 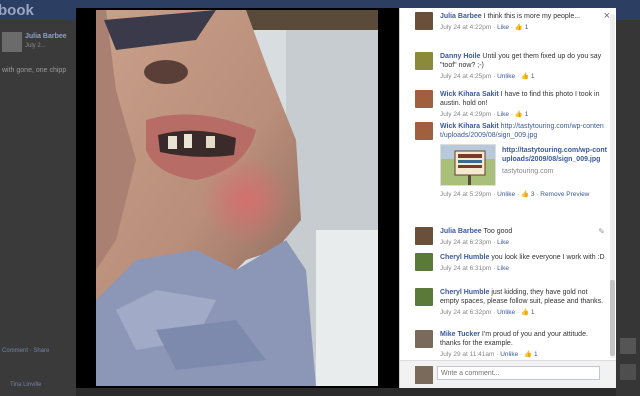 I want to click on comment-date: July 24 at 6:32pm, so click(x=466, y=312).